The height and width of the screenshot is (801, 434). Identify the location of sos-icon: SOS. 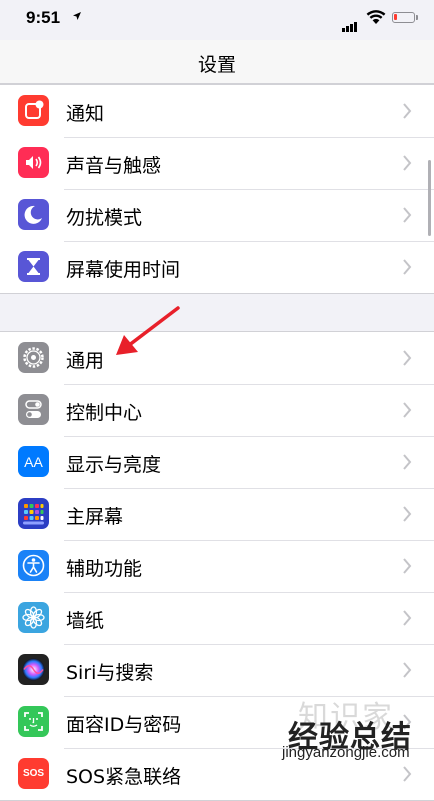
(33, 773).